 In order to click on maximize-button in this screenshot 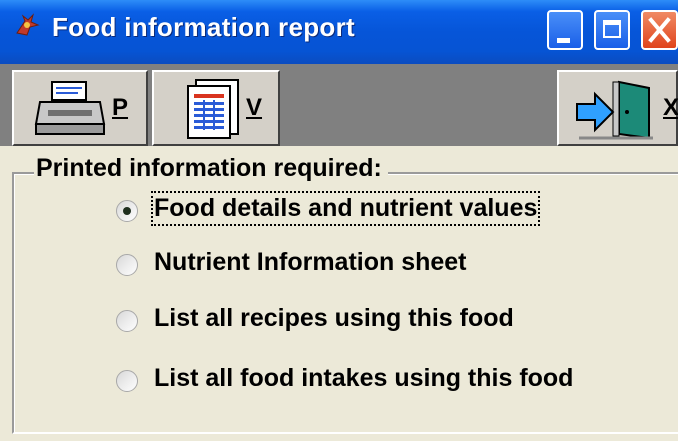, I will do `click(612, 30)`.